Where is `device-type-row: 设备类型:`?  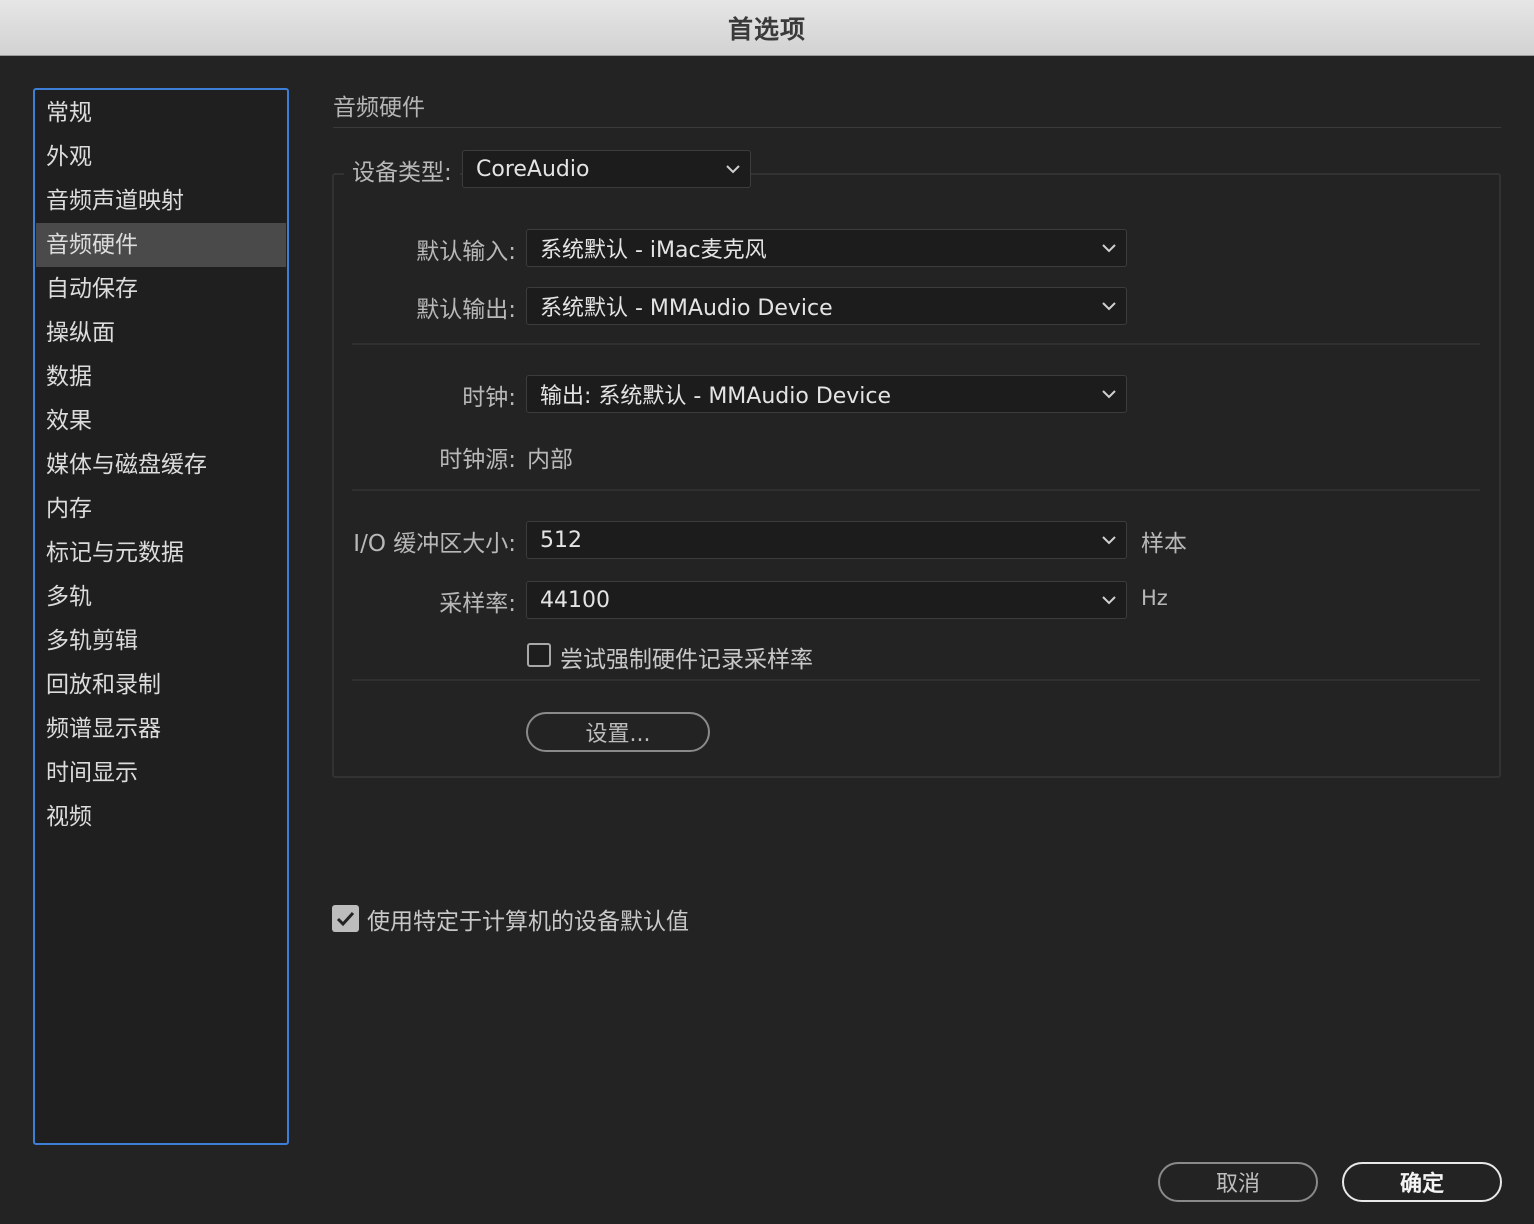
device-type-row: 设备类型: is located at coordinates (402, 170).